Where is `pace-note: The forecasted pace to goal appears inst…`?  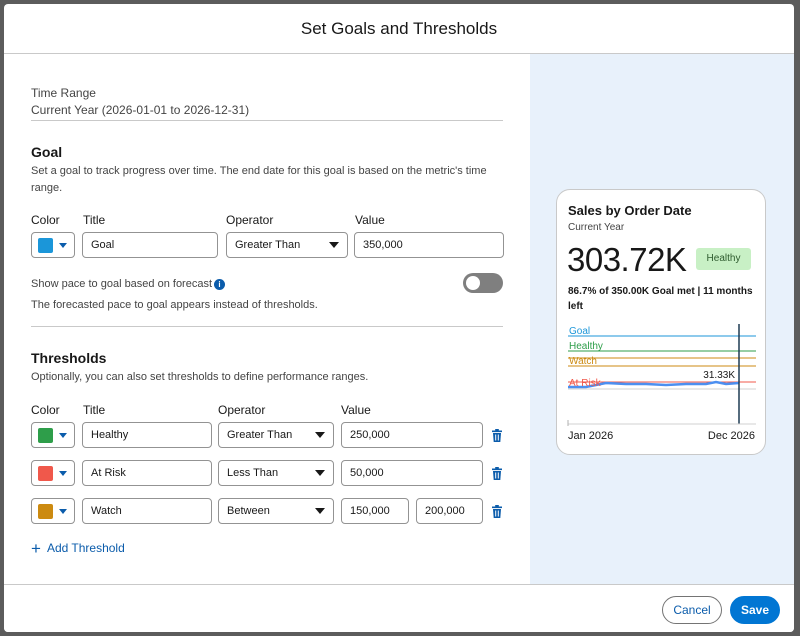 pace-note: The forecasted pace to goal appears inst… is located at coordinates (174, 305).